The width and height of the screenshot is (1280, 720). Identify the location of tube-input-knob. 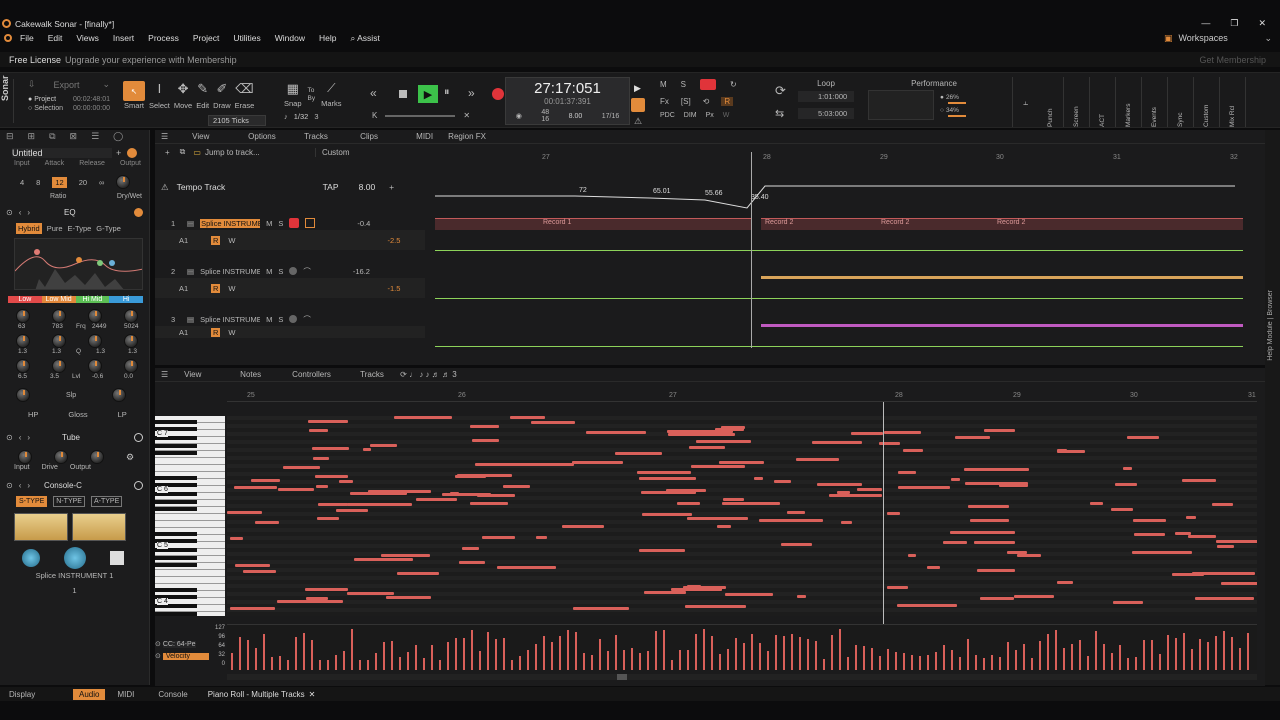
(25, 457).